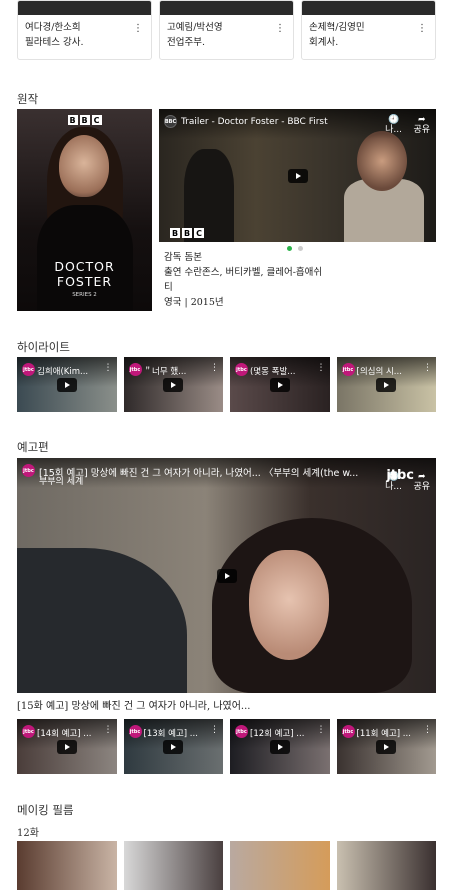 The width and height of the screenshot is (457, 890). What do you see at coordinates (28, 833) in the screenshot?
I see `episode-label: 12화` at bounding box center [28, 833].